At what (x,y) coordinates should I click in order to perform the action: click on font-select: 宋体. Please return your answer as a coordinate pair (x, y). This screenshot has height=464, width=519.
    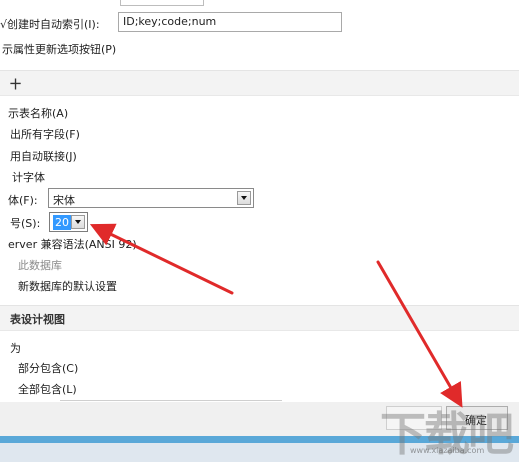
    Looking at the image, I should click on (151, 198).